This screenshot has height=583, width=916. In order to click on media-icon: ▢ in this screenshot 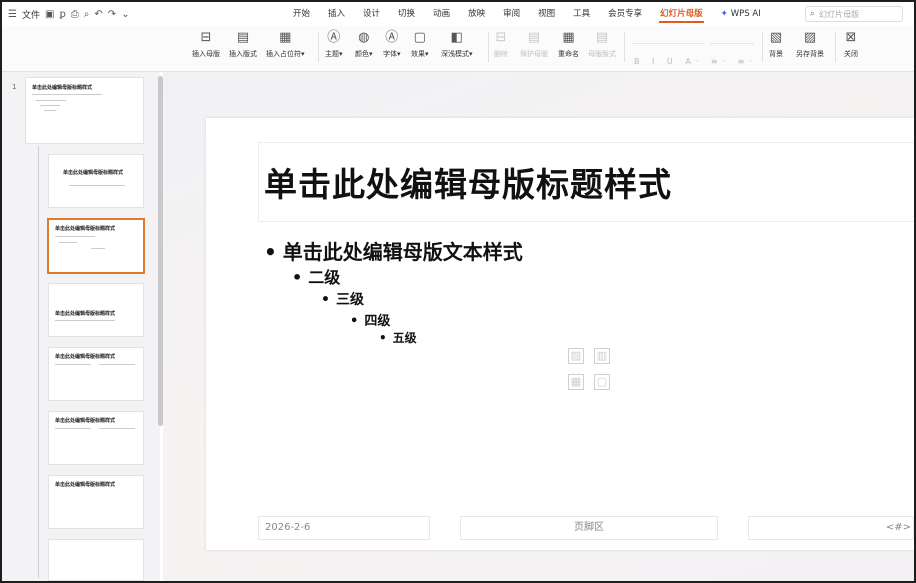, I will do `click(602, 382)`.